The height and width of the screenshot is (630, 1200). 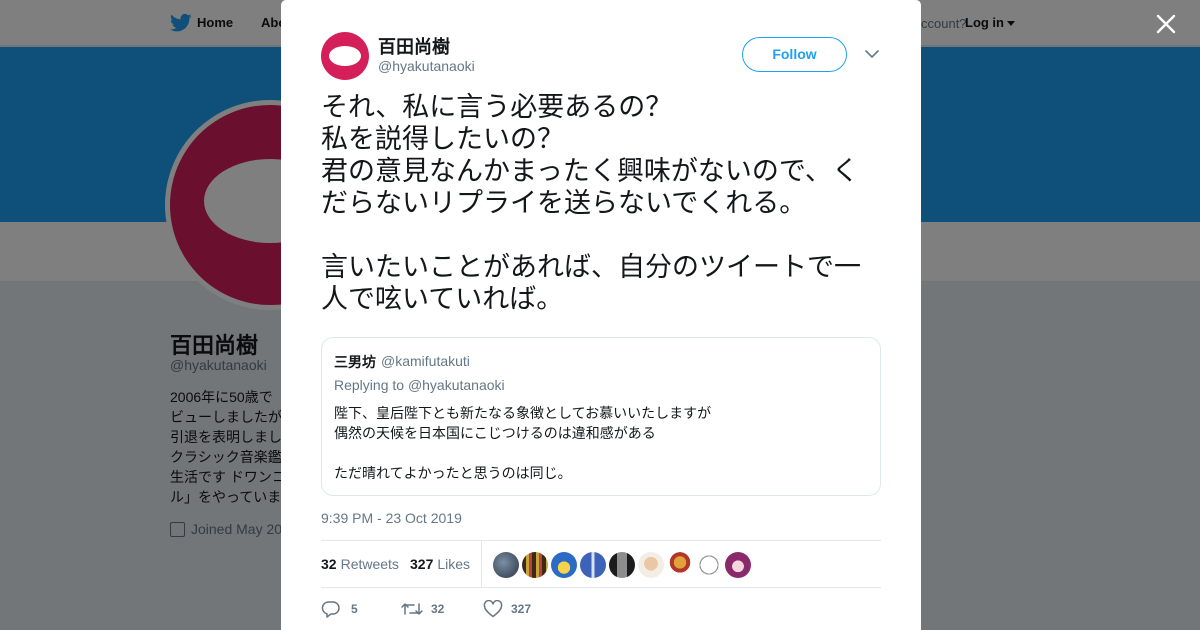 What do you see at coordinates (442, 299) in the screenshot?
I see `tweet-line: 人で呟いていれば。` at bounding box center [442, 299].